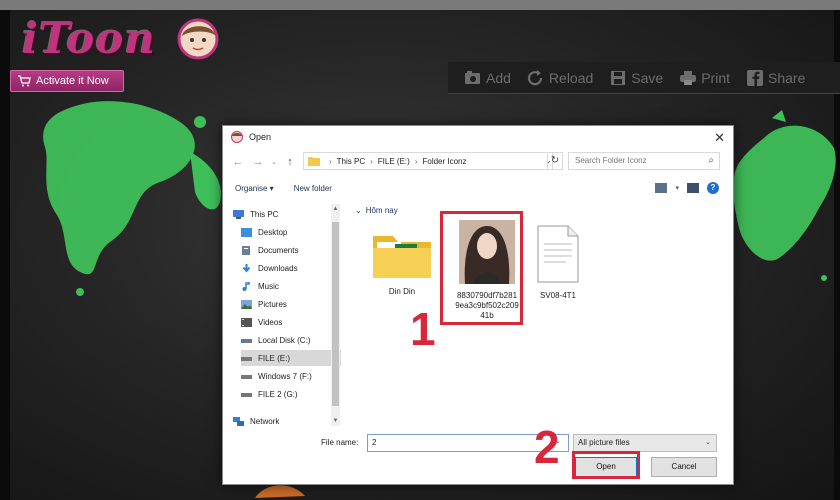  I want to click on scrollbar-thumb, so click(335, 314).